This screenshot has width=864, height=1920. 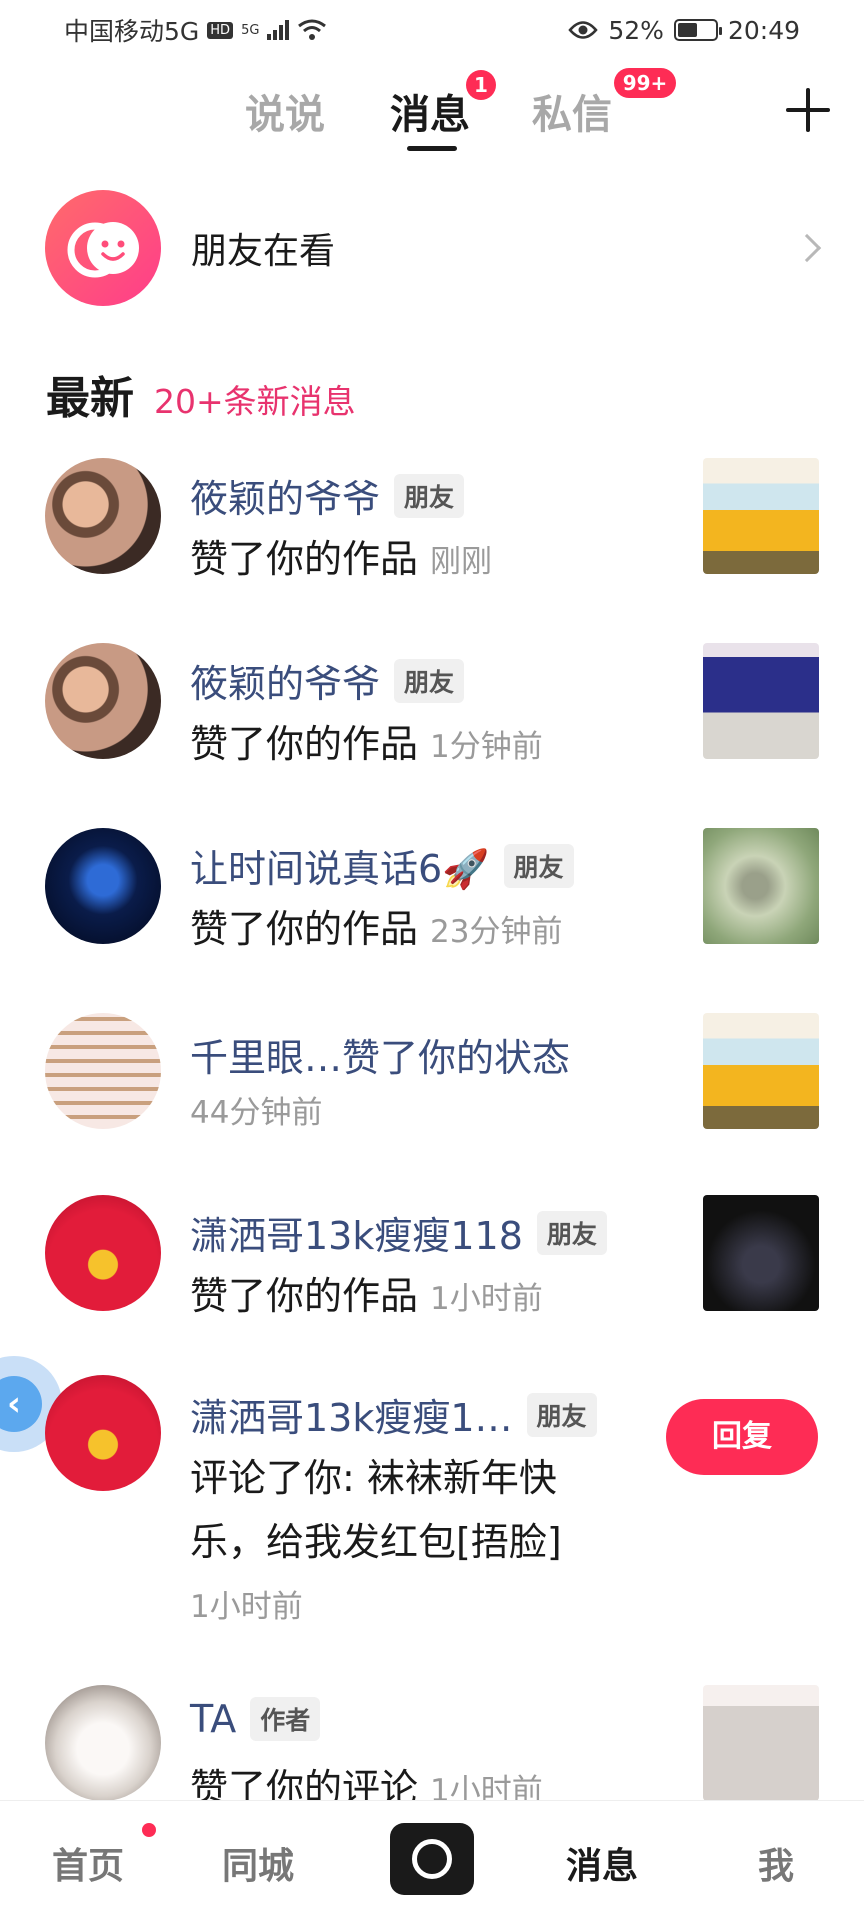 I want to click on section-header: 最新 20+条新消息, so click(x=201, y=394).